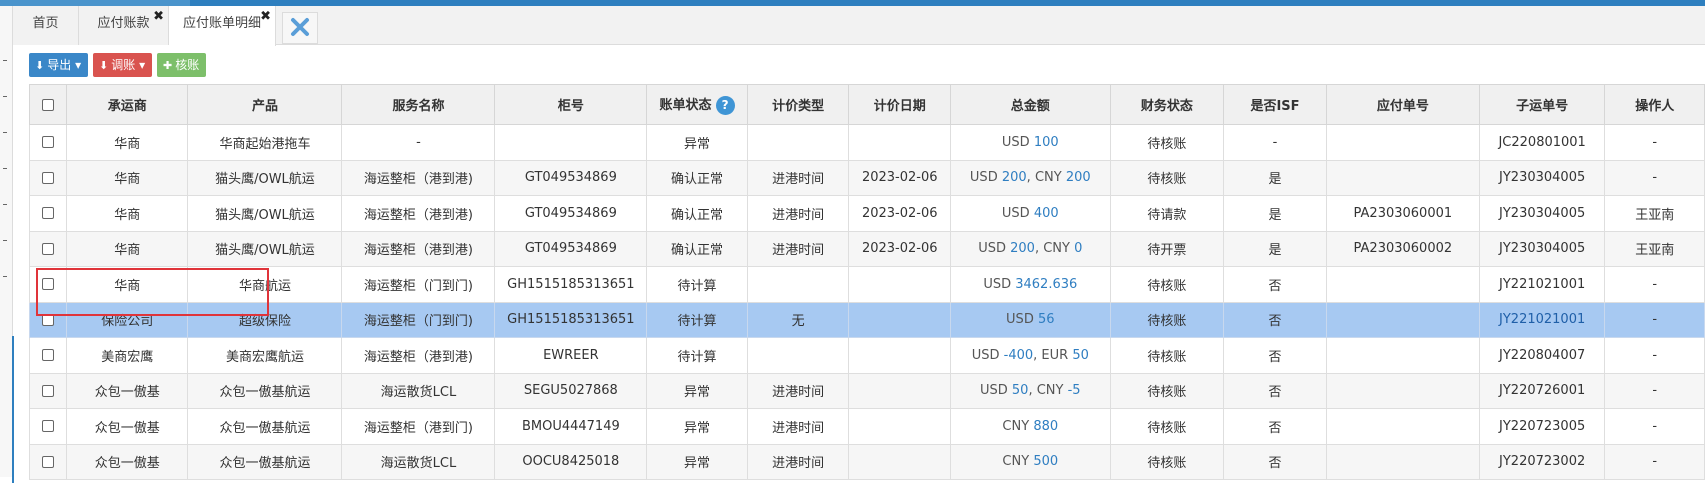 The image size is (1705, 483). I want to click on table-row: 华商 华商起始港拖车 - 异常 USD 100 待核账 - JC220801001-, so click(866, 142).